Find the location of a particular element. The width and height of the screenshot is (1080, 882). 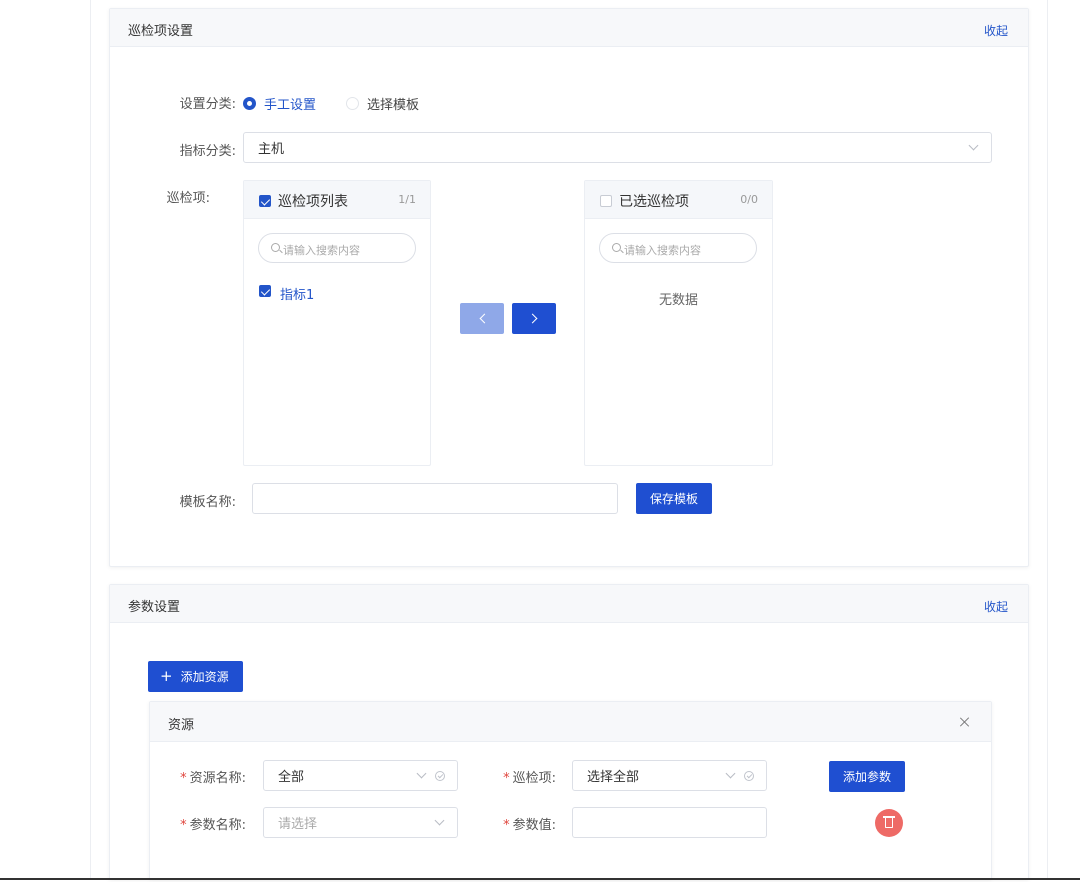

inspection-item-label: * 巡检项: is located at coordinates (518, 776).